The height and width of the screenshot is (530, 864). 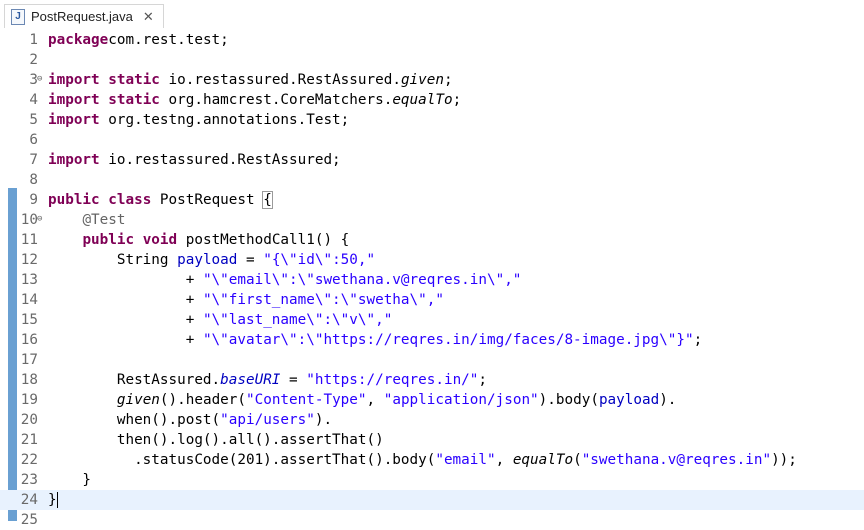 I want to click on code-line: 7 import io.restassured.RestAssured;, so click(x=432, y=160).